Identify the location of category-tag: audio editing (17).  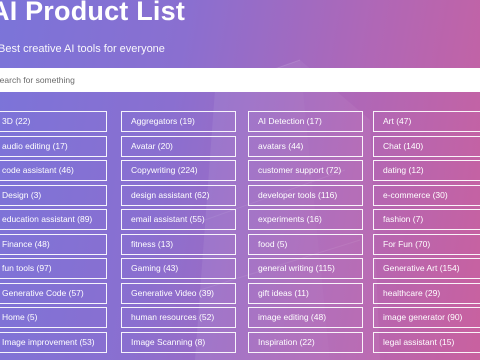
(53, 146).